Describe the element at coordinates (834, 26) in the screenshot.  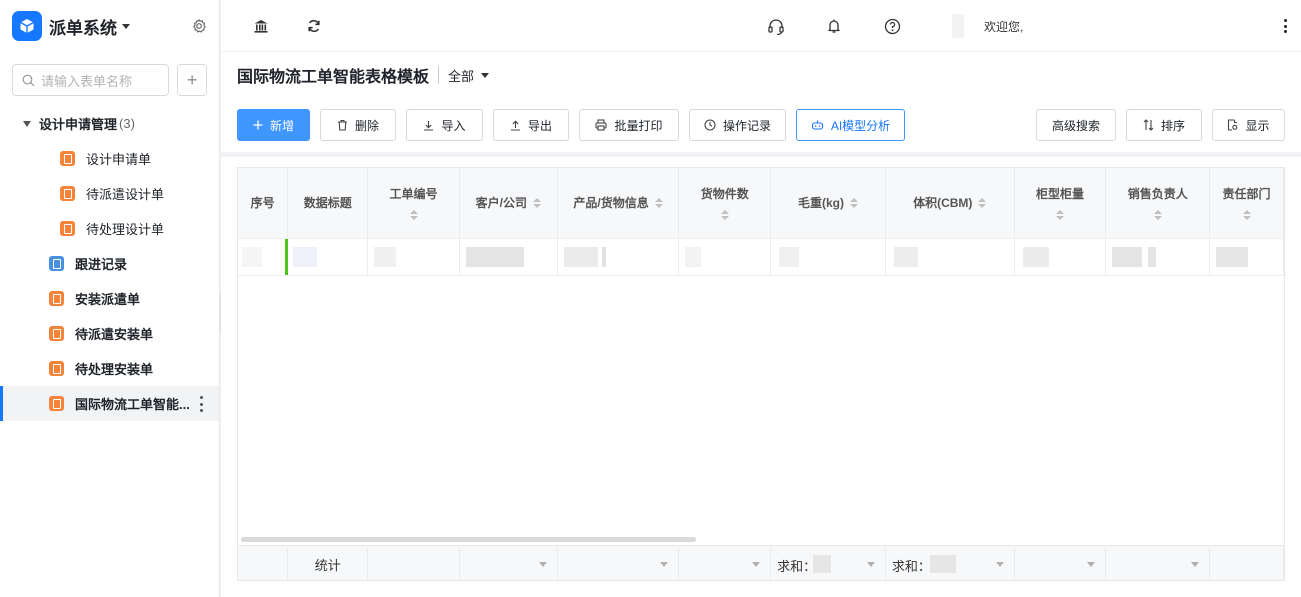
I see `bell-icon` at that location.